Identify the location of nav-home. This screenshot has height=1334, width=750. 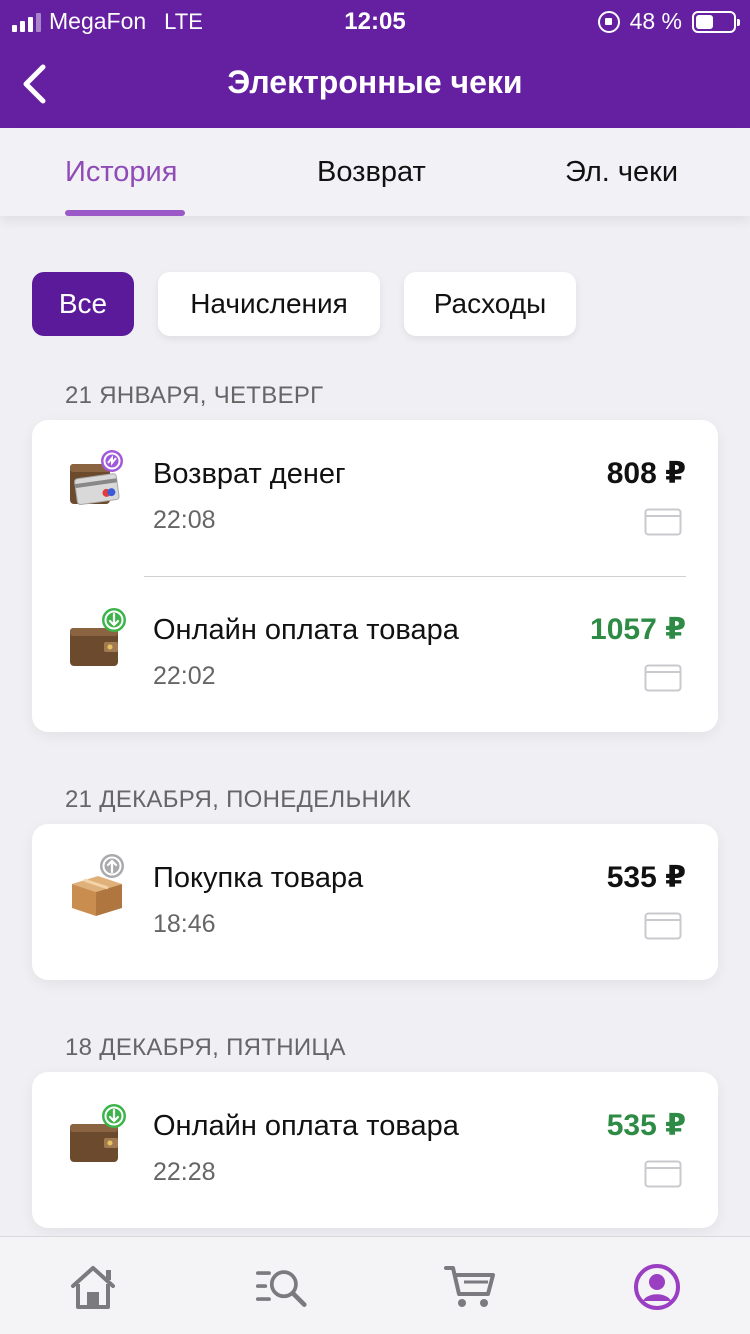
(93, 1287).